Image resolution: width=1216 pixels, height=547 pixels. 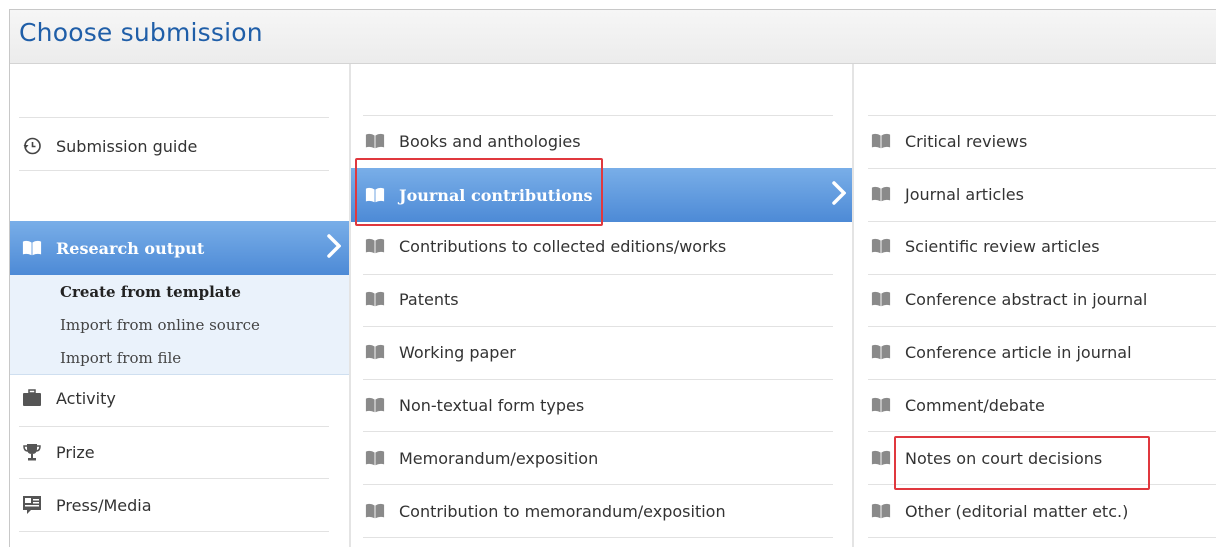 I want to click on list-item-label: Non-textual form types, so click(x=492, y=405).